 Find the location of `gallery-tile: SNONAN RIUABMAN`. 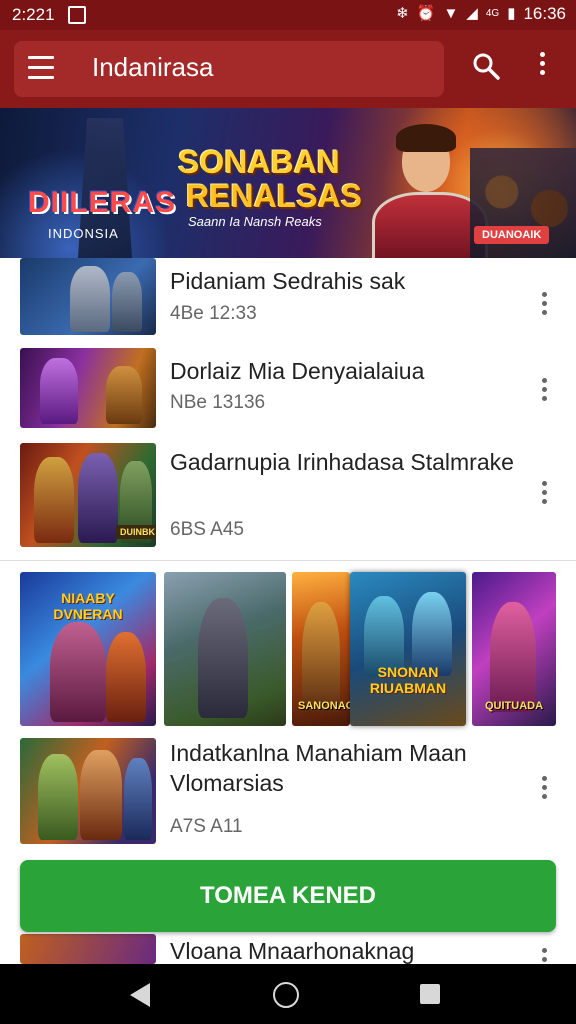

gallery-tile: SNONAN RIUABMAN is located at coordinates (408, 649).